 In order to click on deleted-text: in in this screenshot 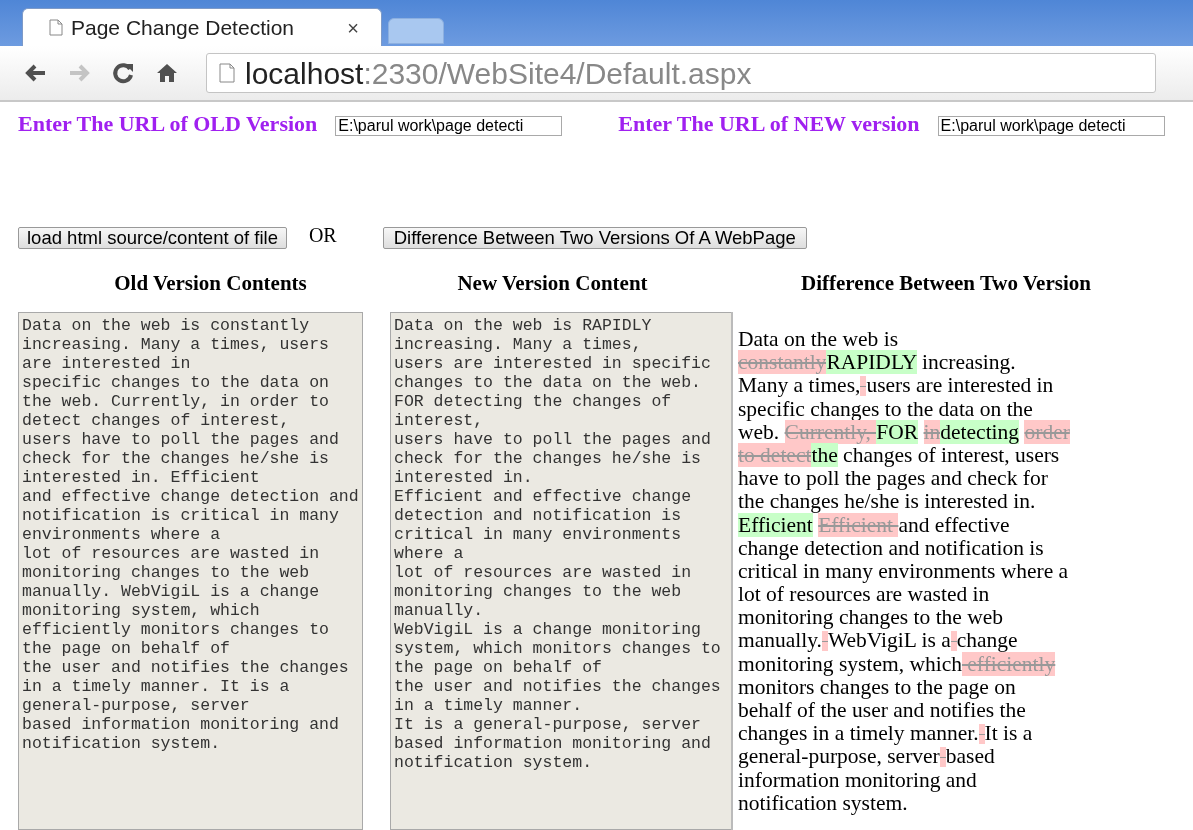, I will do `click(932, 431)`.